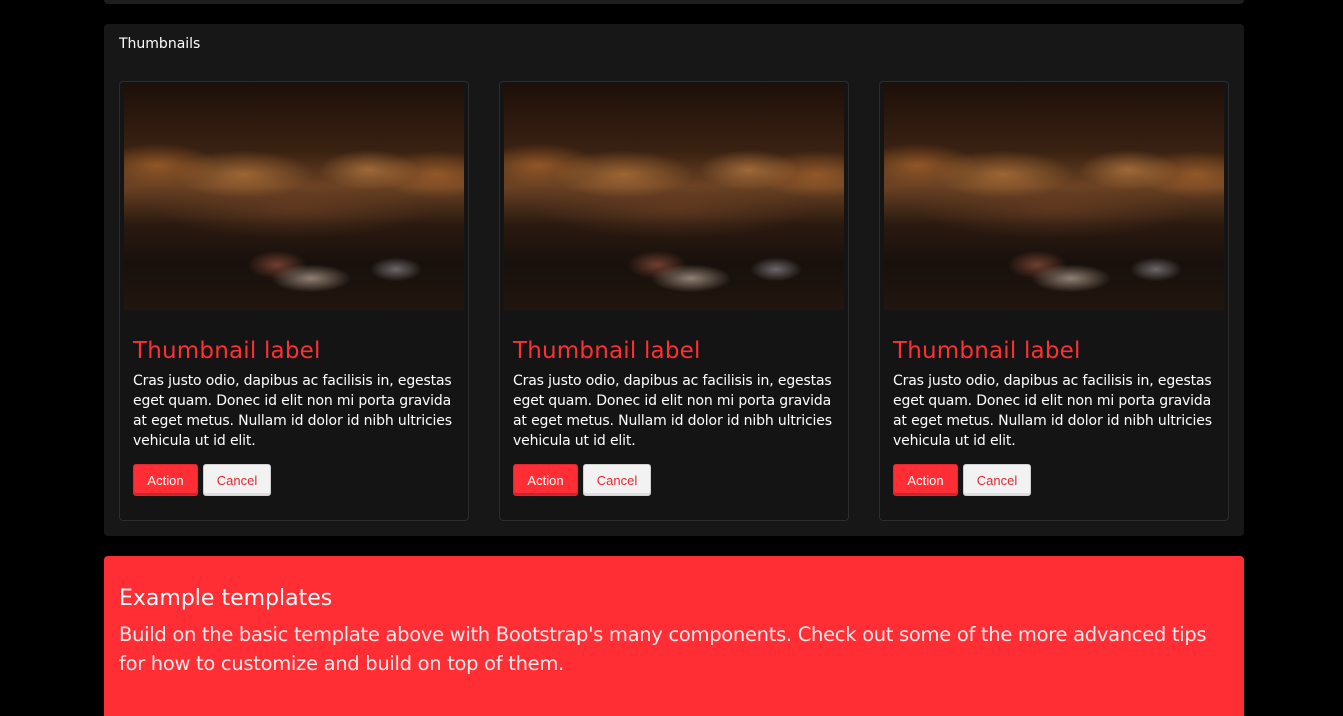 The height and width of the screenshot is (716, 1343). What do you see at coordinates (226, 598) in the screenshot?
I see `jumbotron-title: Example templates` at bounding box center [226, 598].